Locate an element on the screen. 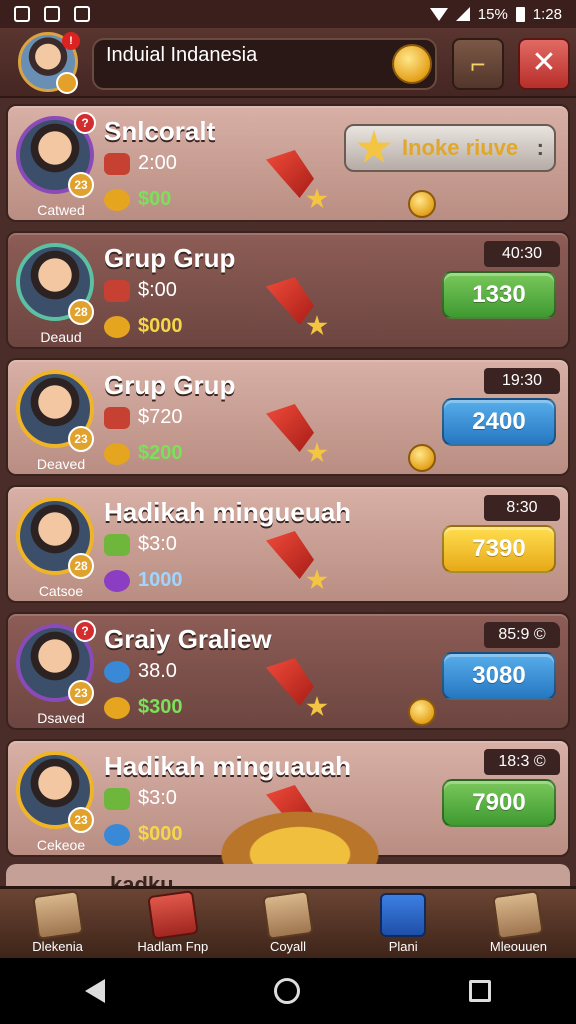 The image size is (576, 1024). wifi-icon is located at coordinates (438, 14).